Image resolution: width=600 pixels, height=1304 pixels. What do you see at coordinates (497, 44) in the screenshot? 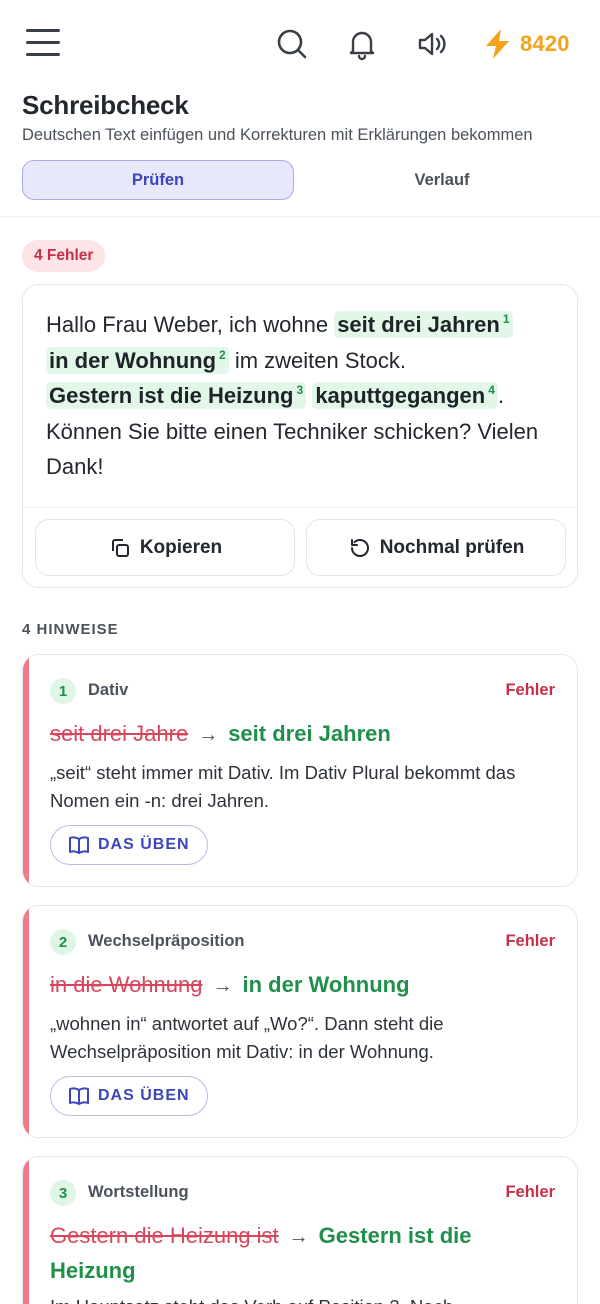
I see `lightning-icon` at bounding box center [497, 44].